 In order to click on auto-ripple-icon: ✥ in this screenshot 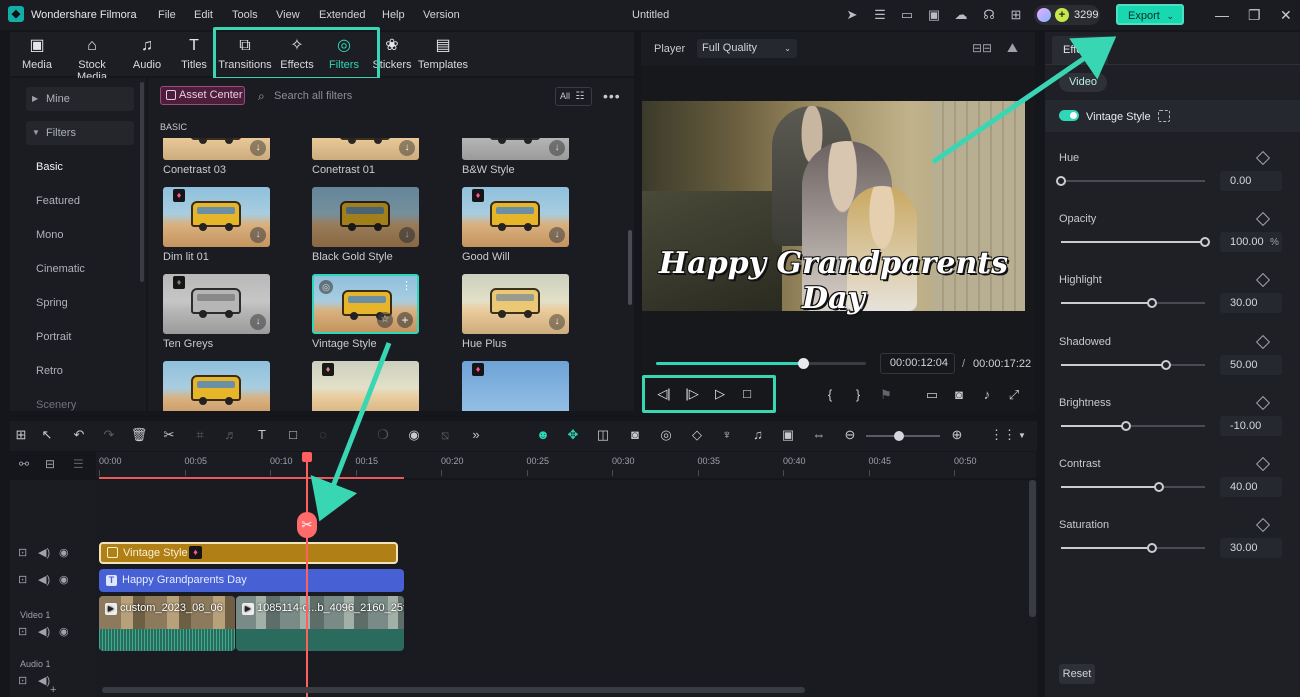, I will do `click(573, 435)`.